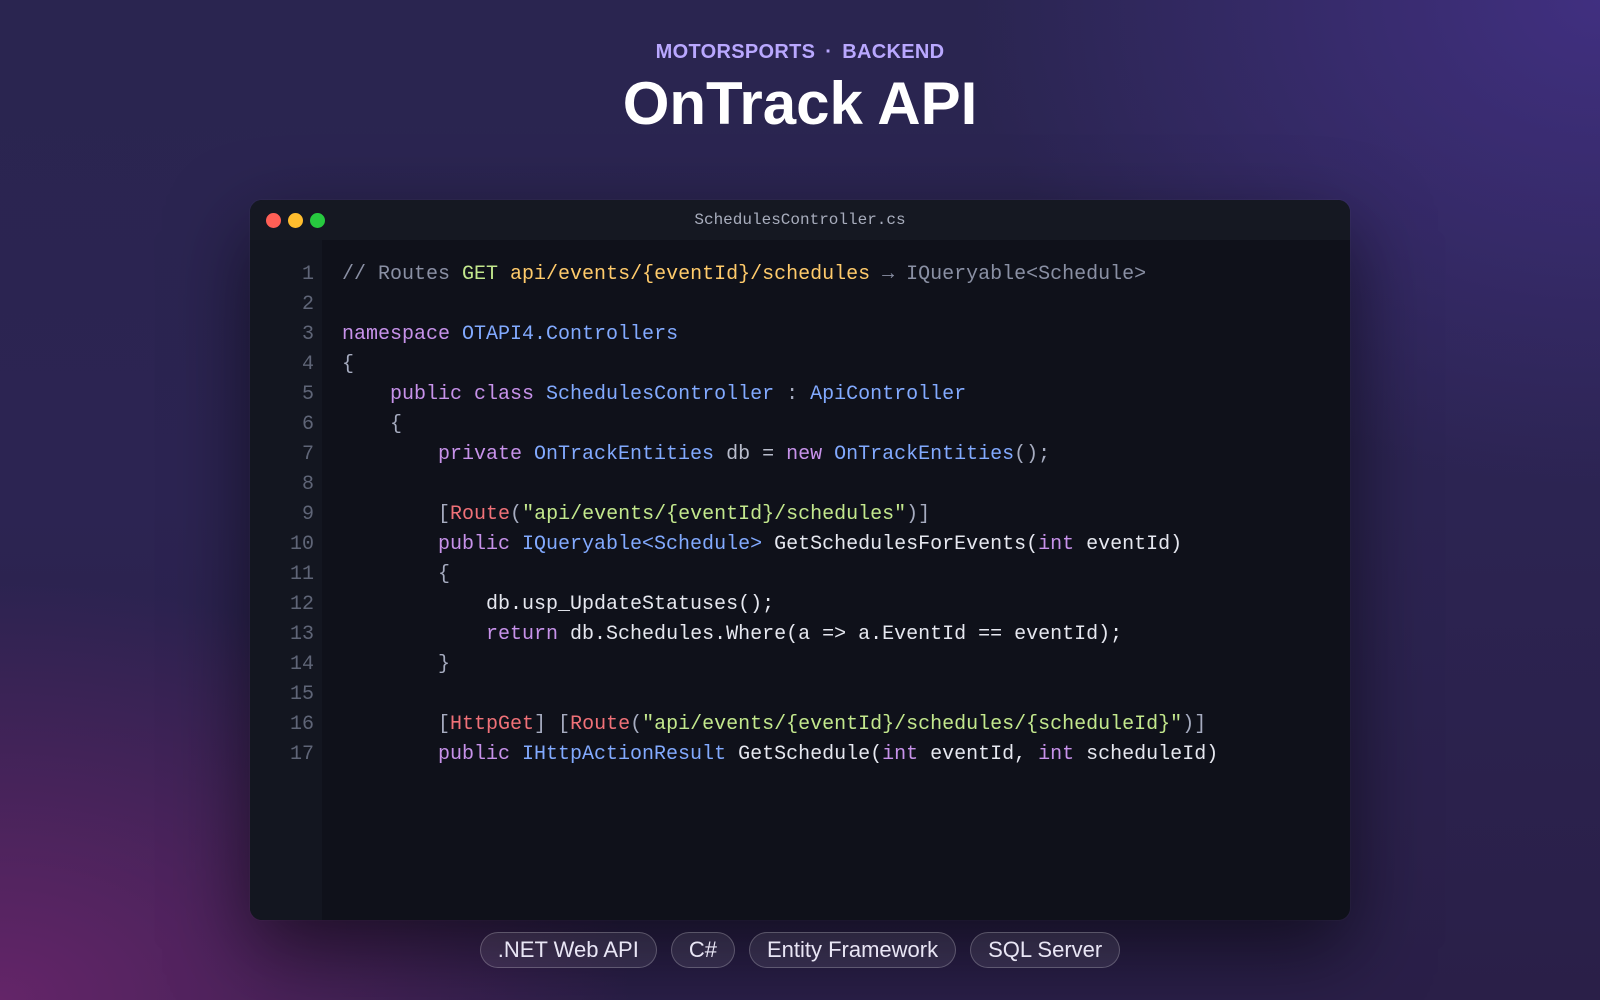  What do you see at coordinates (810, 754) in the screenshot?
I see `code-token: GetSchedule(` at bounding box center [810, 754].